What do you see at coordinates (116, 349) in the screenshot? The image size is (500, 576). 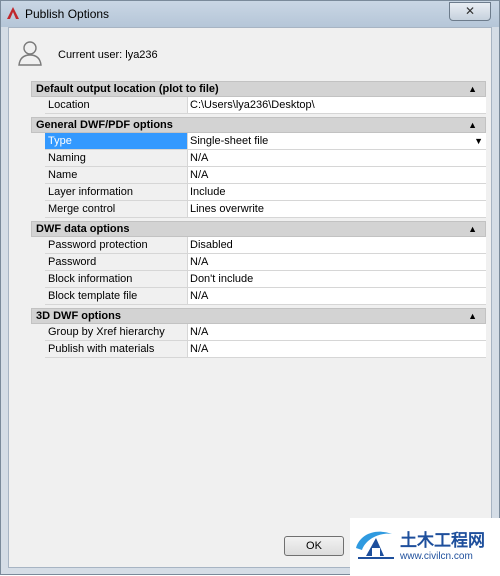 I see `property-label: Publish with materials` at bounding box center [116, 349].